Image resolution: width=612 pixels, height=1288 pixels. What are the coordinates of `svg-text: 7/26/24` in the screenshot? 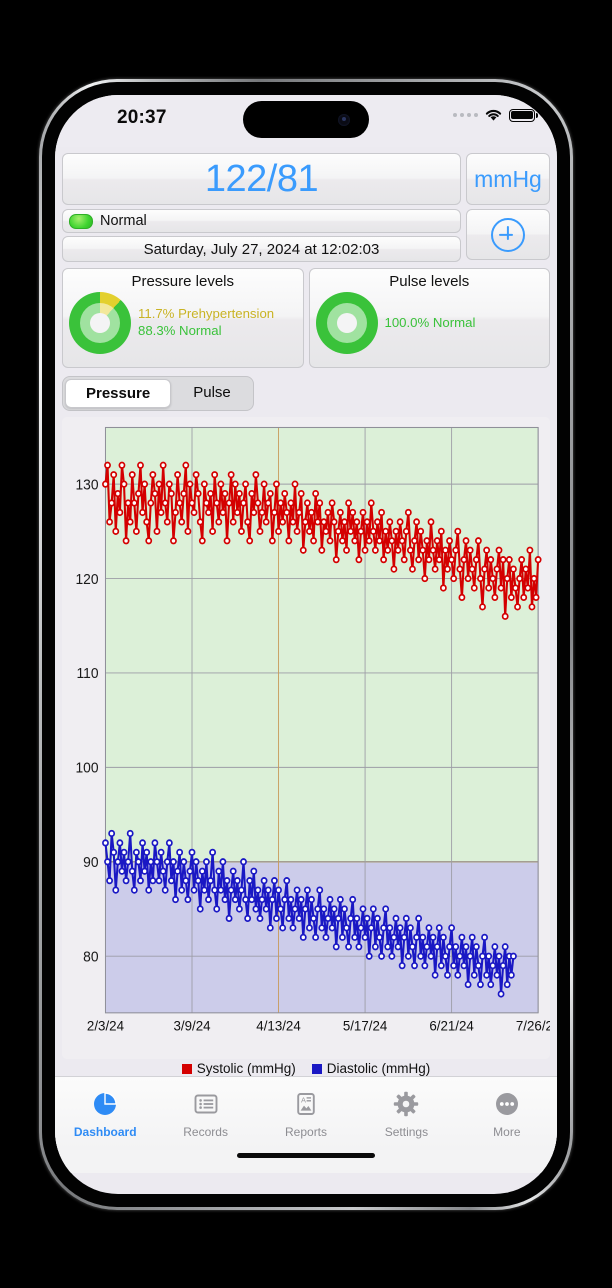 It's located at (533, 1025).